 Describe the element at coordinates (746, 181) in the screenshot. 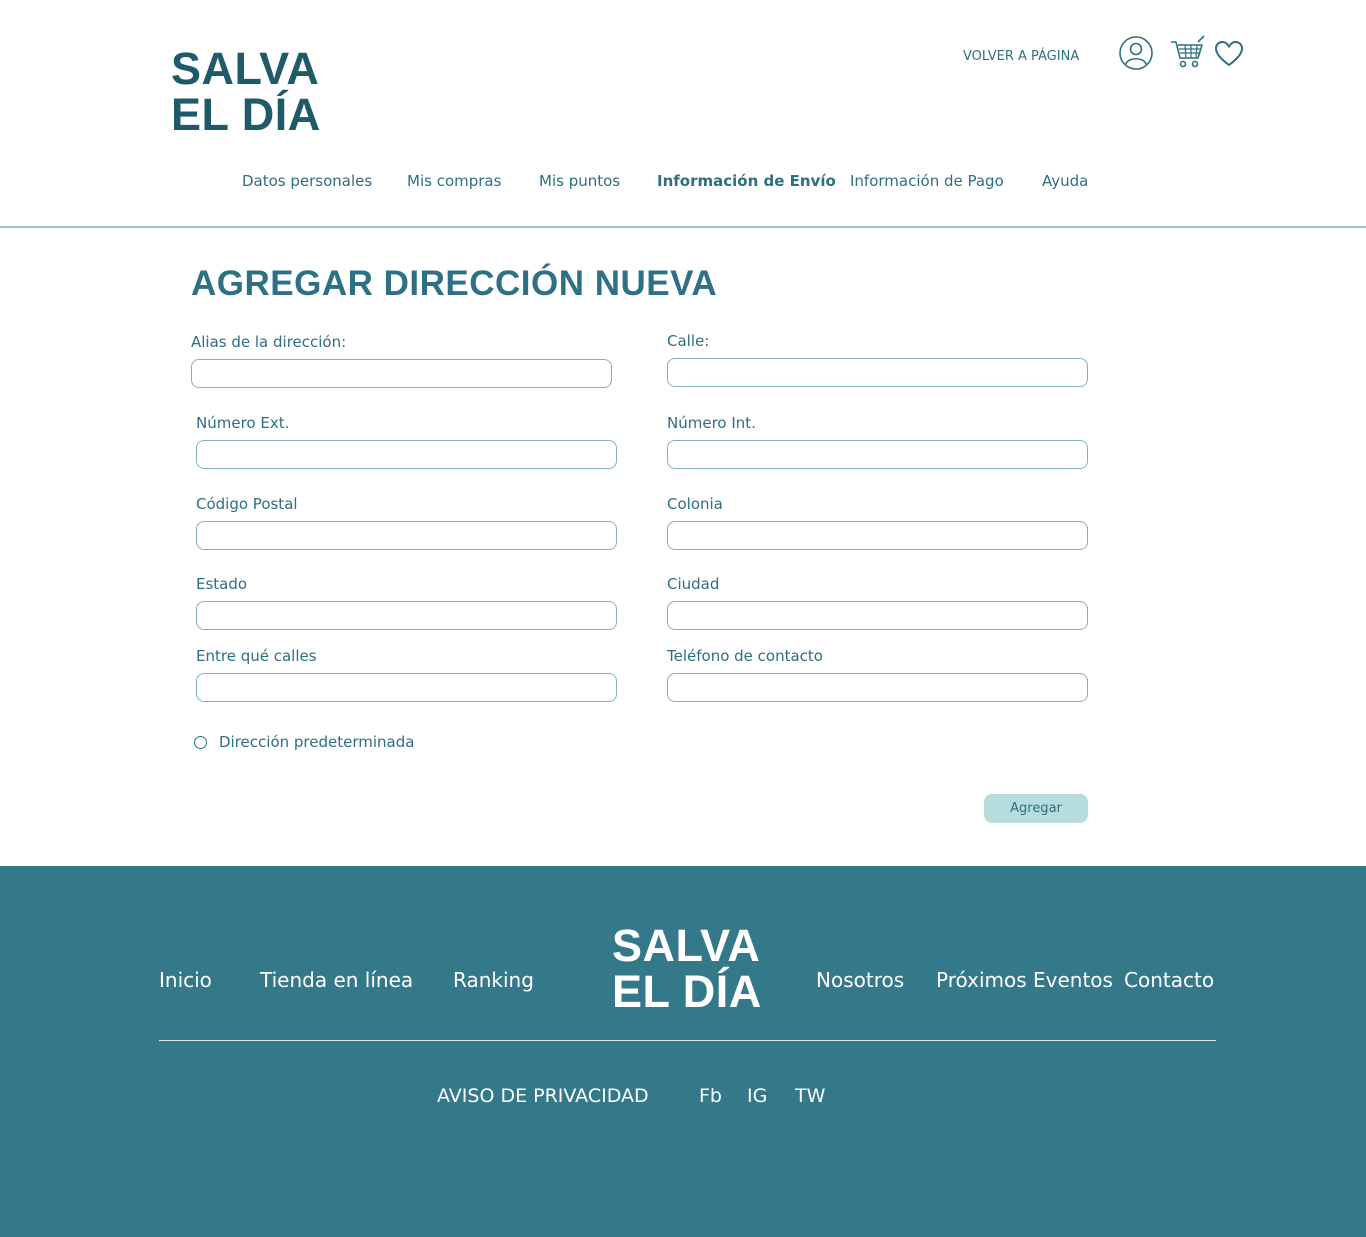

I see `tab-informacion-envio: Información de Envío` at that location.